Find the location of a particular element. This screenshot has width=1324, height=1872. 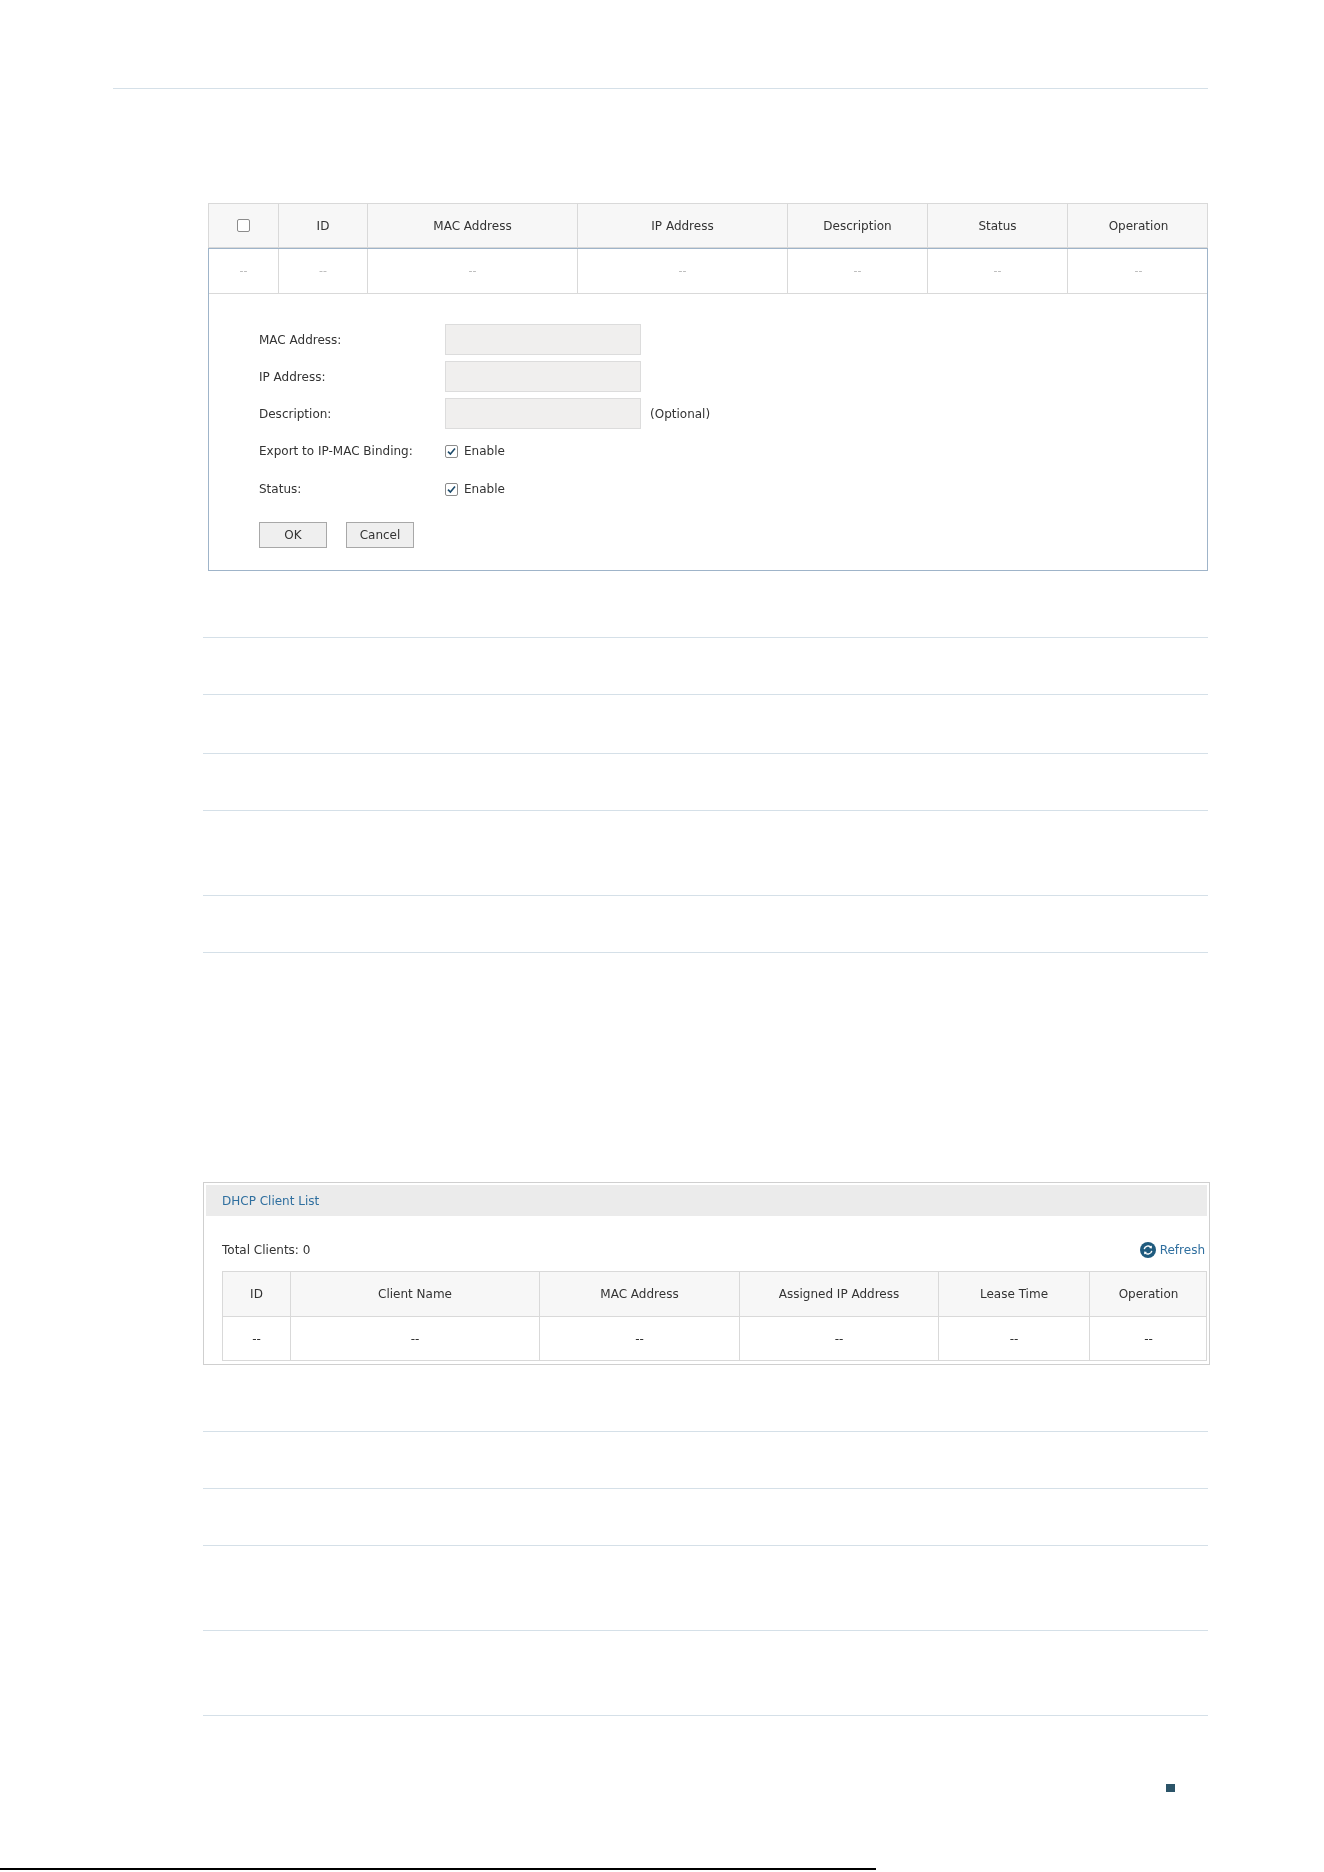

field-label: IP Address: is located at coordinates (292, 376).